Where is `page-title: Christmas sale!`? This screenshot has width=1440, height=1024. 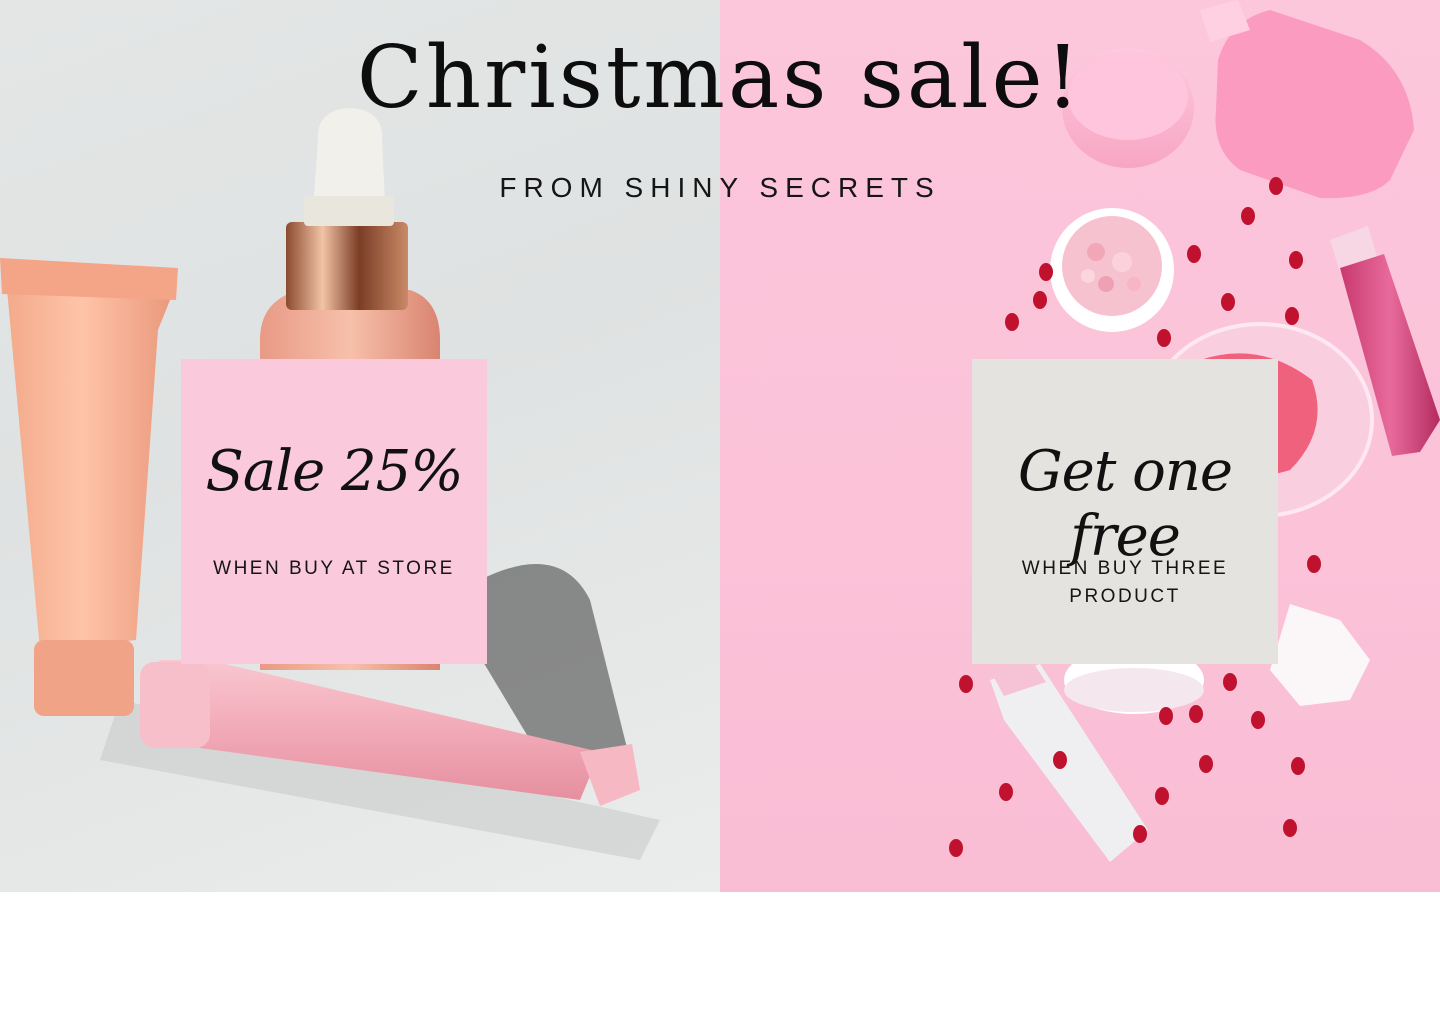 page-title: Christmas sale! is located at coordinates (720, 78).